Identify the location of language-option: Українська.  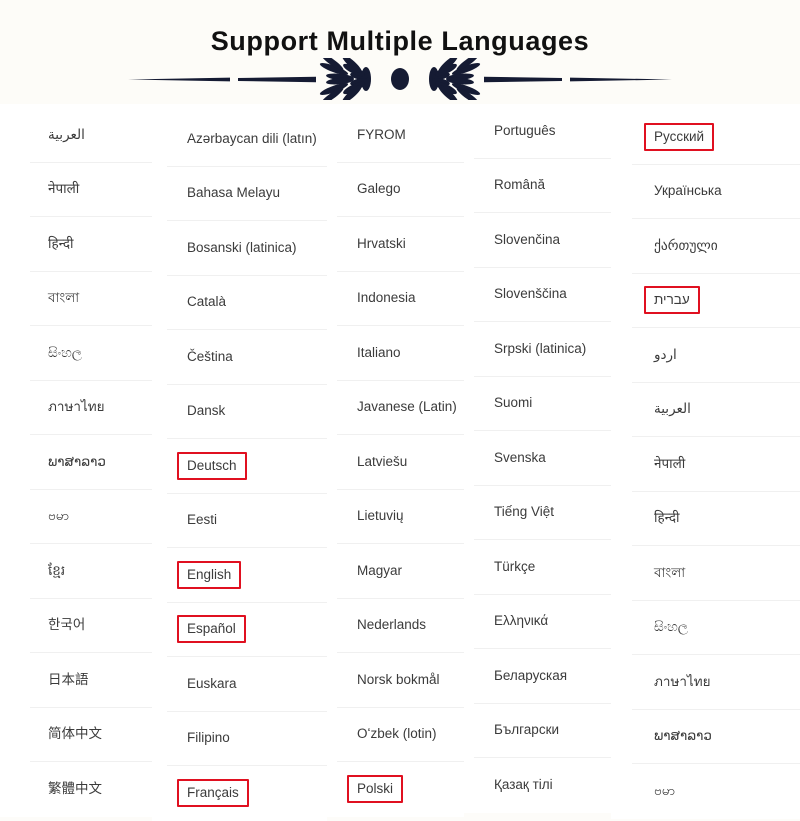
(716, 192).